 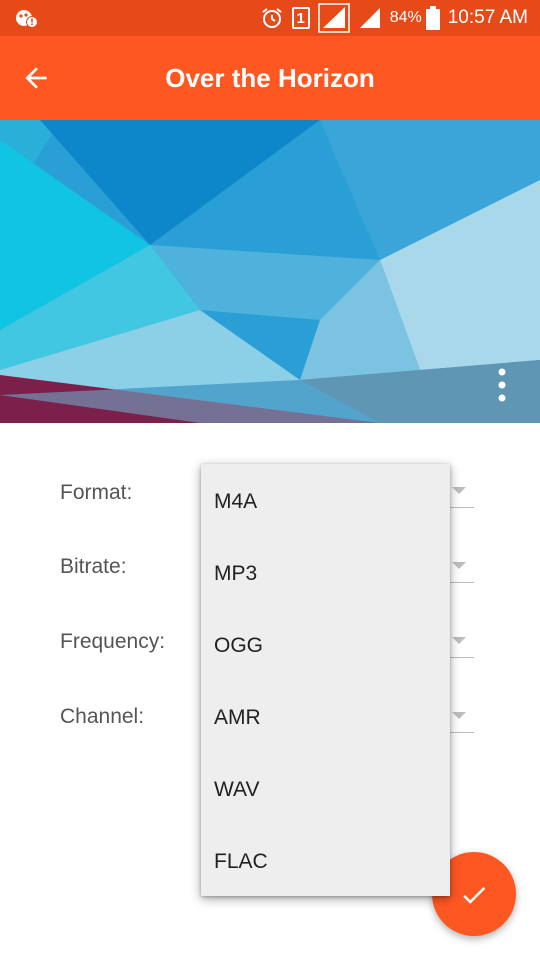 I want to click on bitrate-spinner-arrow, so click(x=459, y=565).